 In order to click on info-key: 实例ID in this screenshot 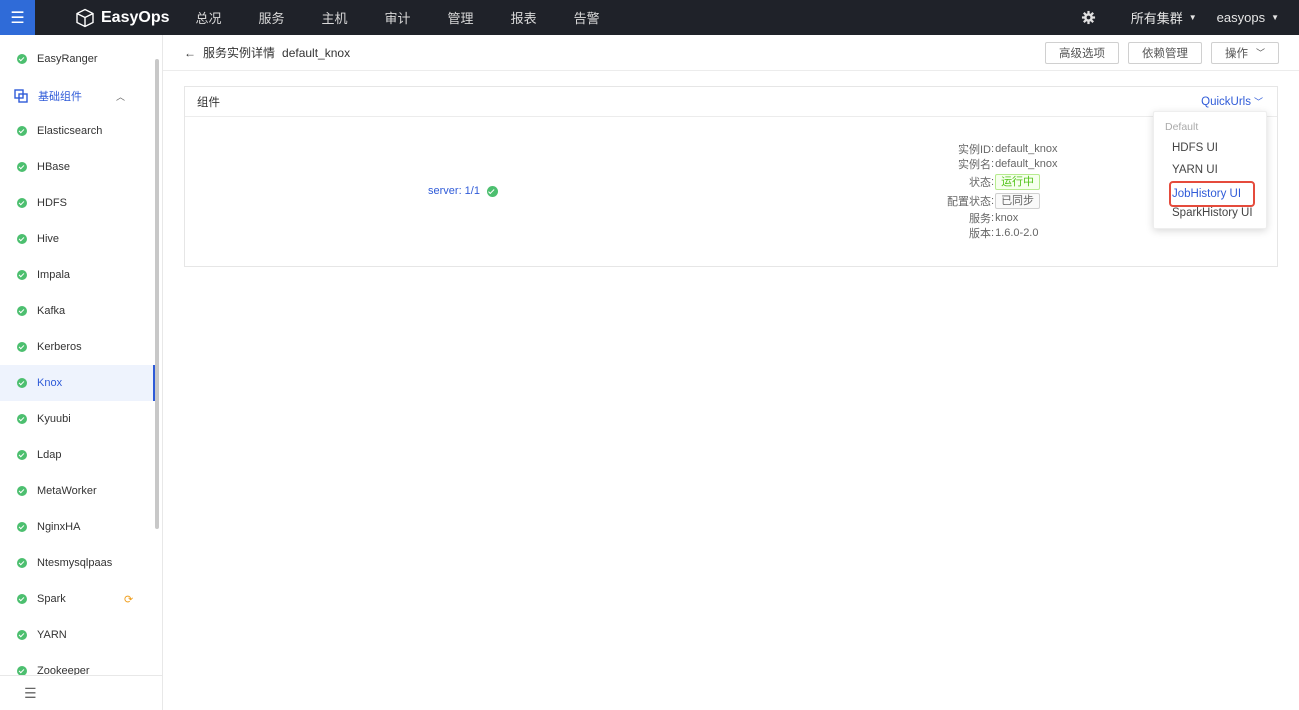, I will do `click(974, 149)`.